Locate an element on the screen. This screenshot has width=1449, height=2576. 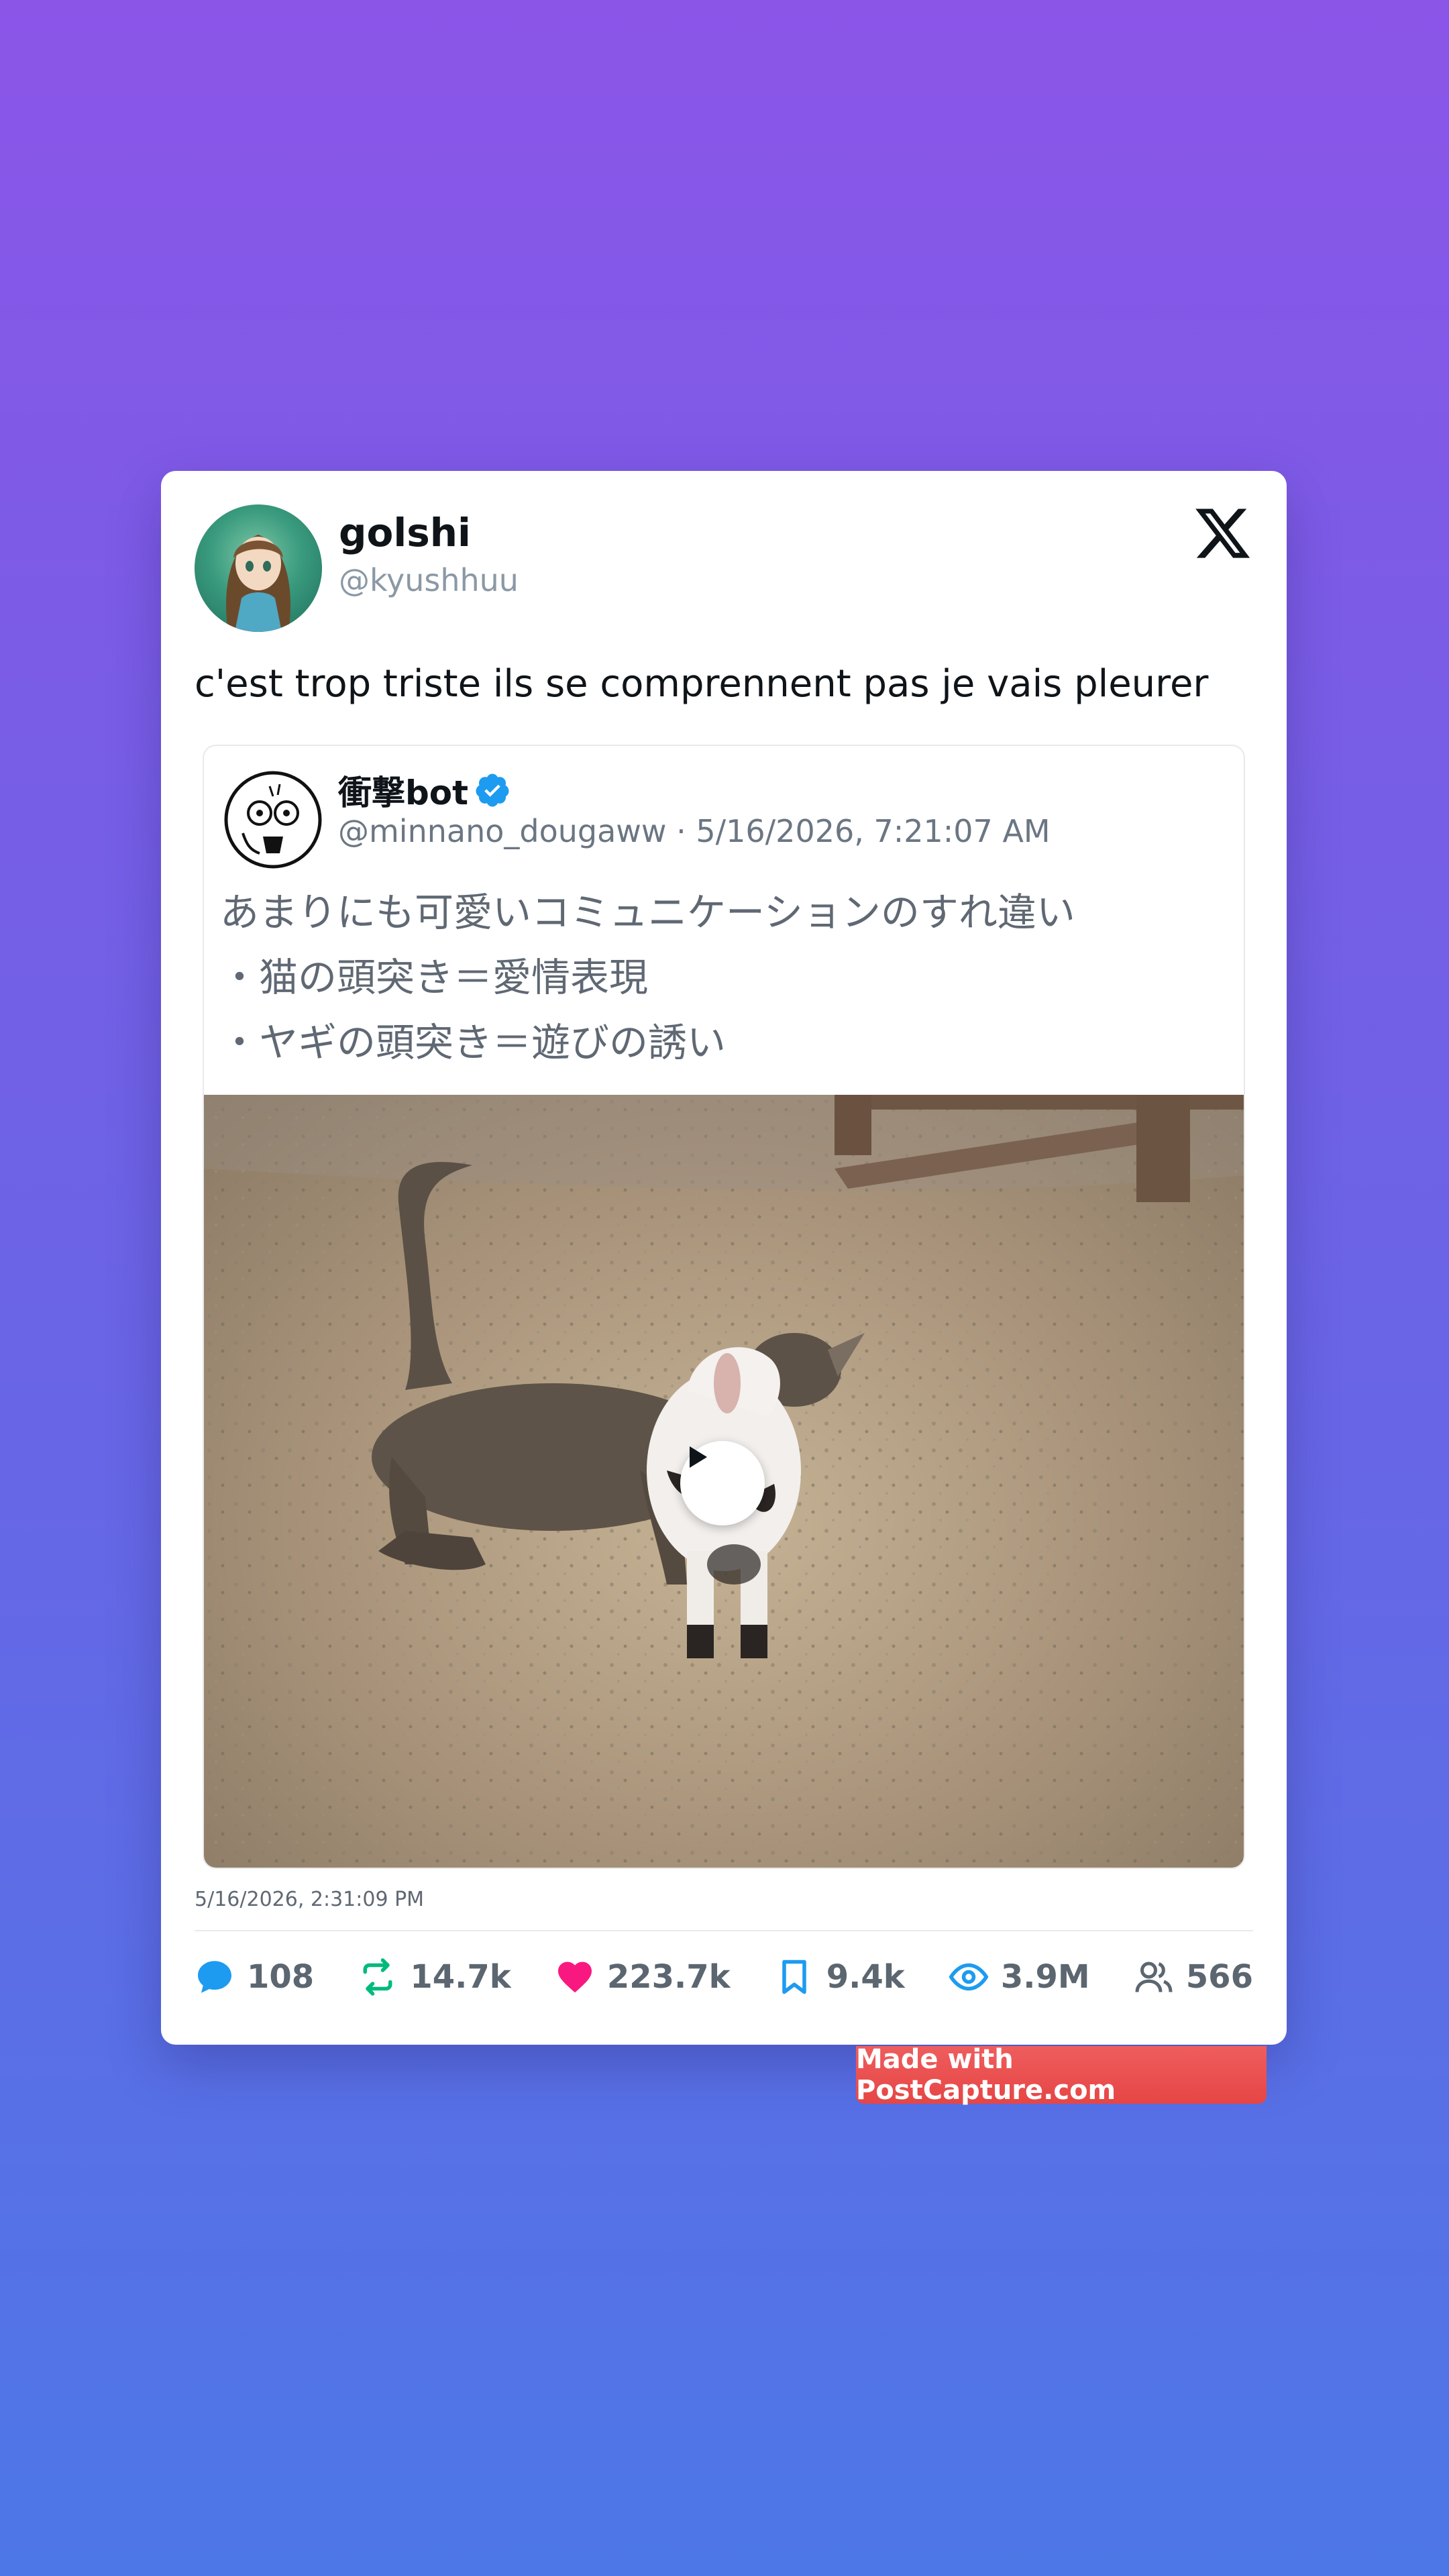
bookmark-count: 9.4k is located at coordinates (865, 1977).